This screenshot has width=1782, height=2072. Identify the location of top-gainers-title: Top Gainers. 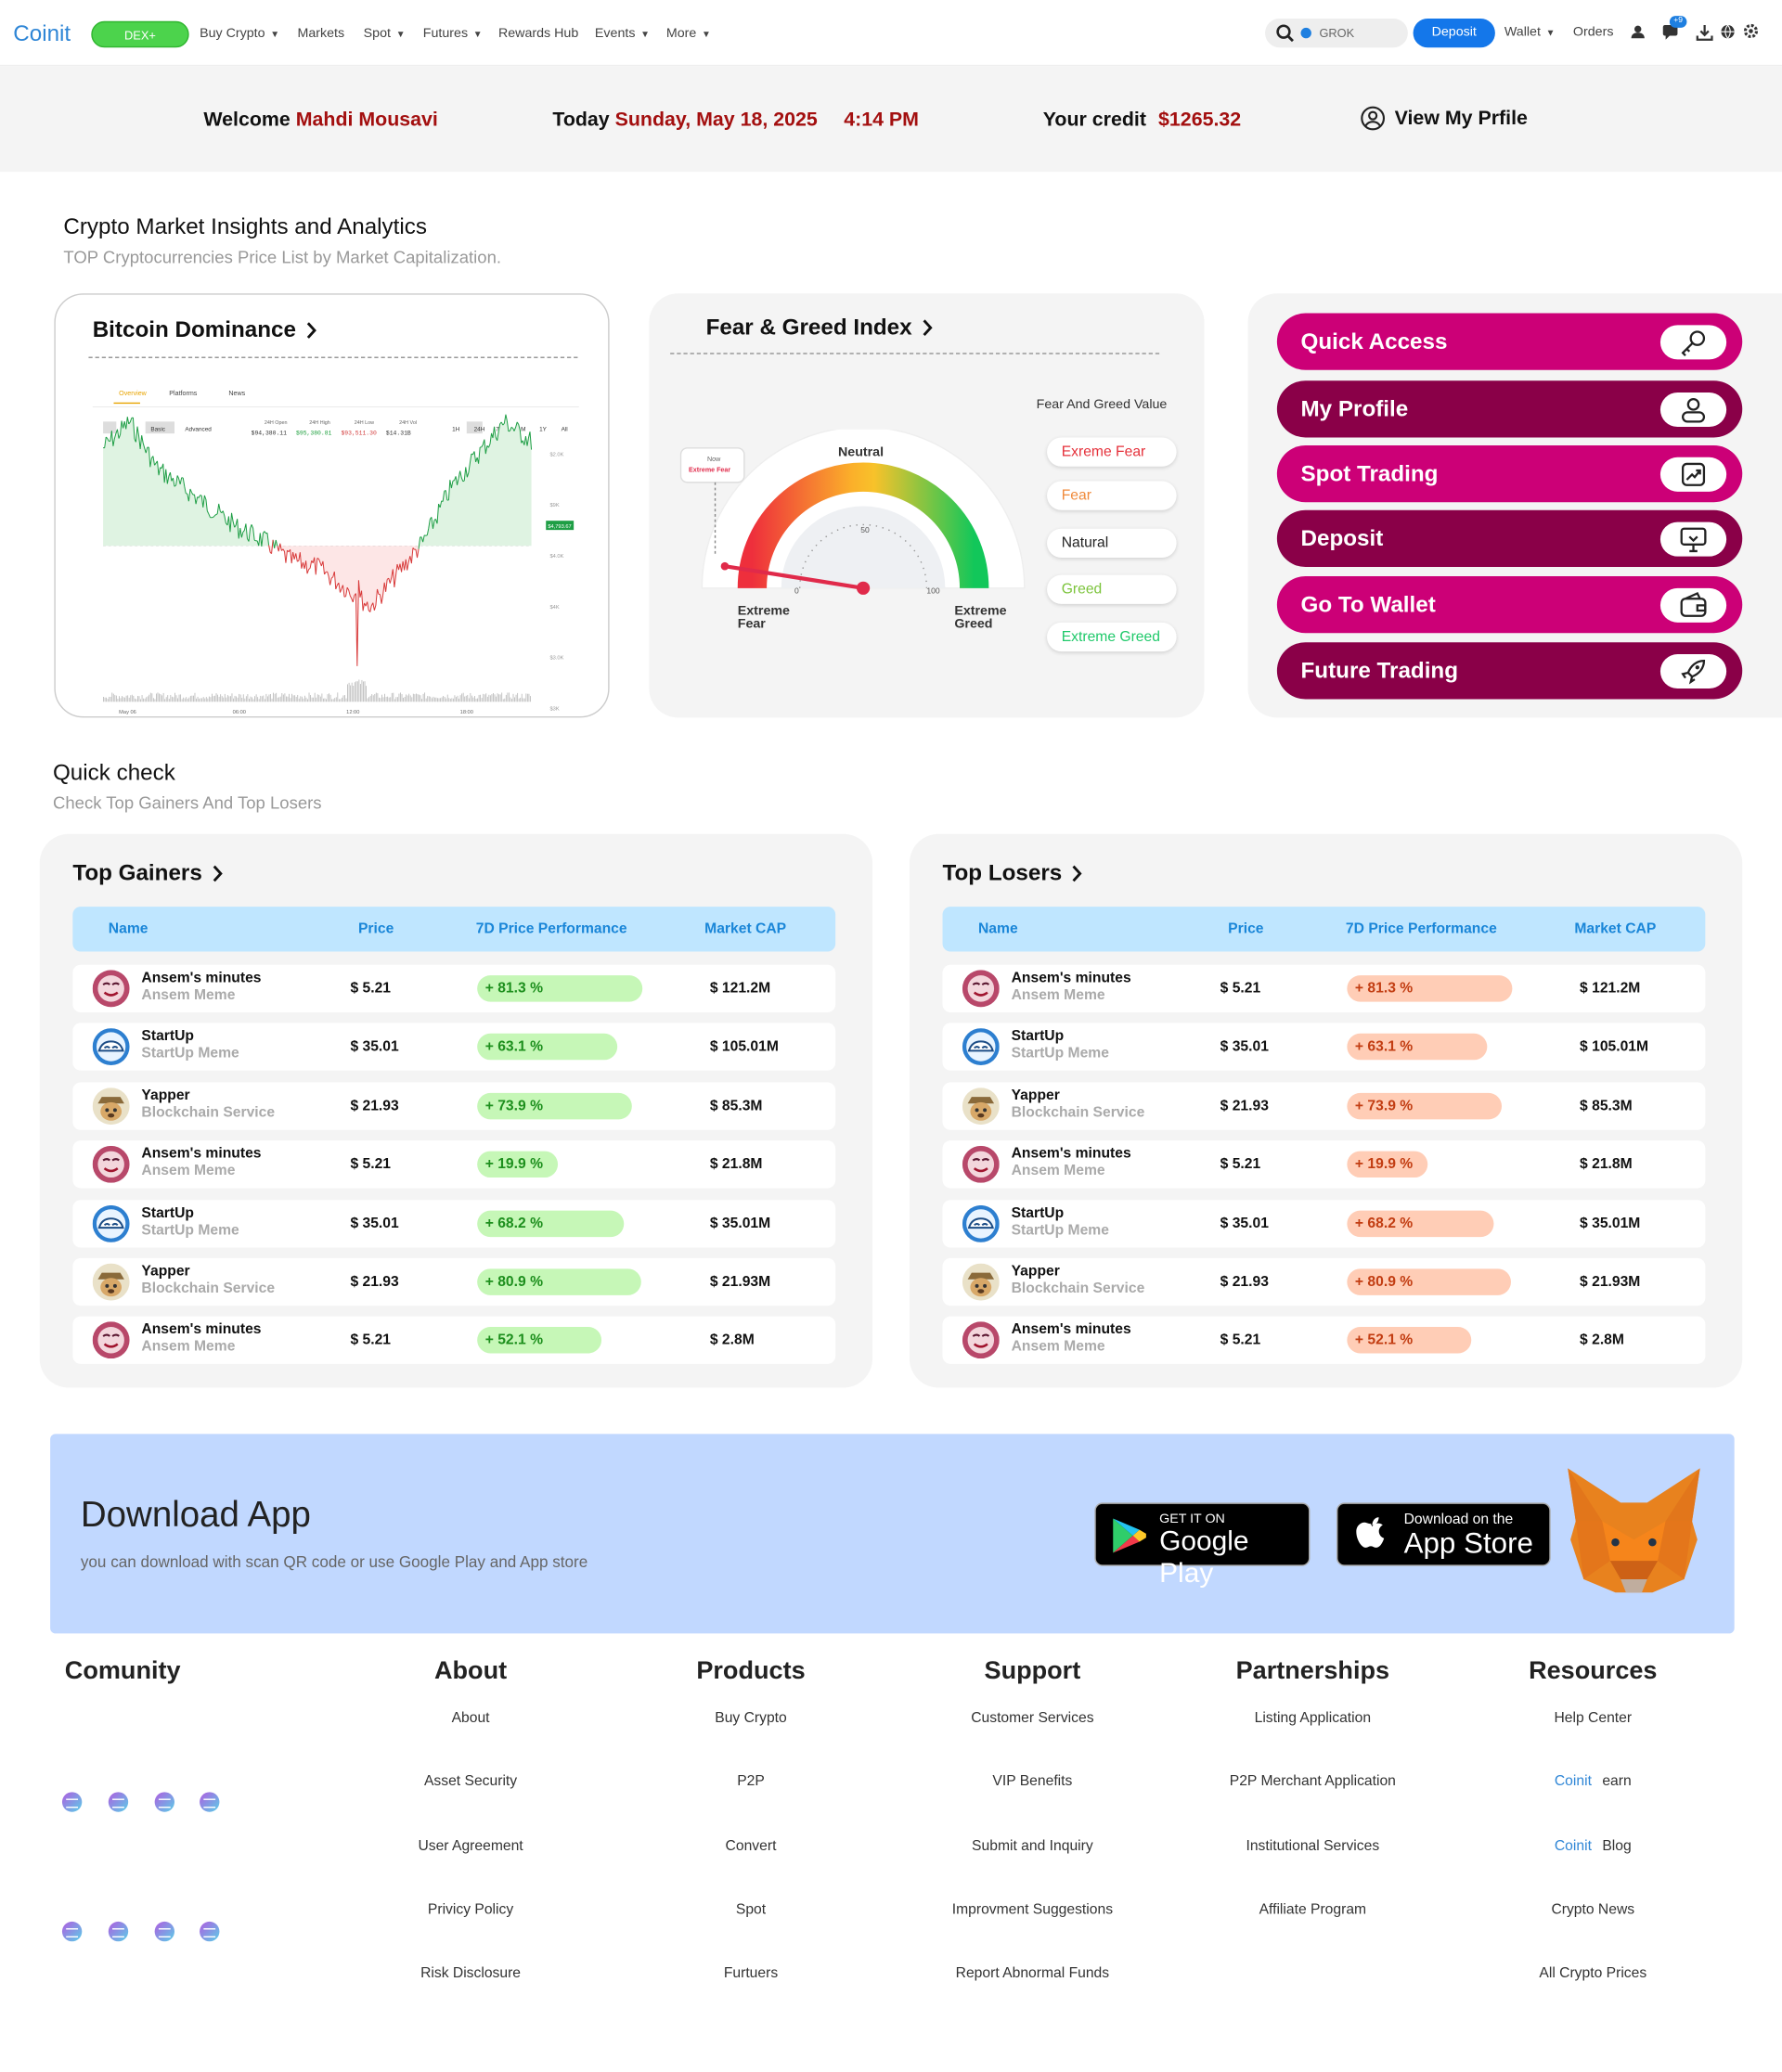
(147, 873).